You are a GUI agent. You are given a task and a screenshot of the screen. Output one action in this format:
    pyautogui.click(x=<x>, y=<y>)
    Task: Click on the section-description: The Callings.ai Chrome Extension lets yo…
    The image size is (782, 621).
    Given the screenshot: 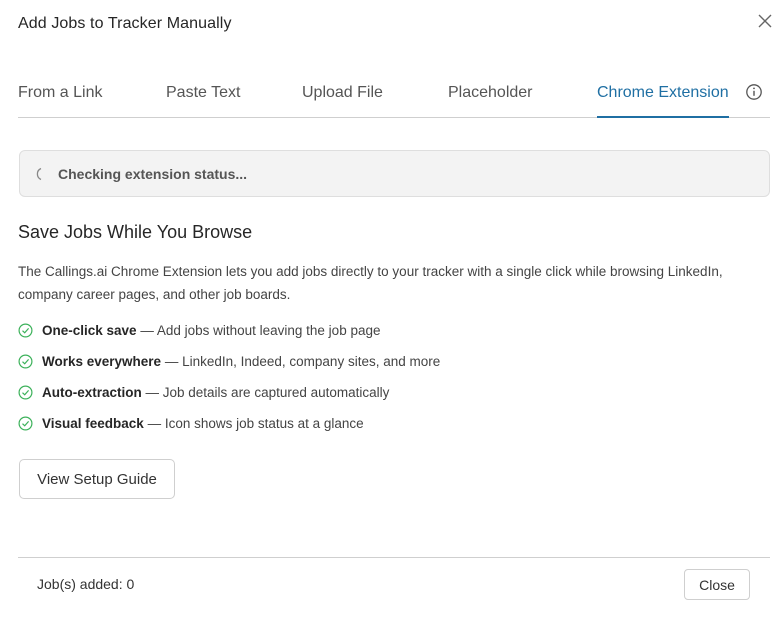 What is the action you would take?
    pyautogui.click(x=370, y=283)
    